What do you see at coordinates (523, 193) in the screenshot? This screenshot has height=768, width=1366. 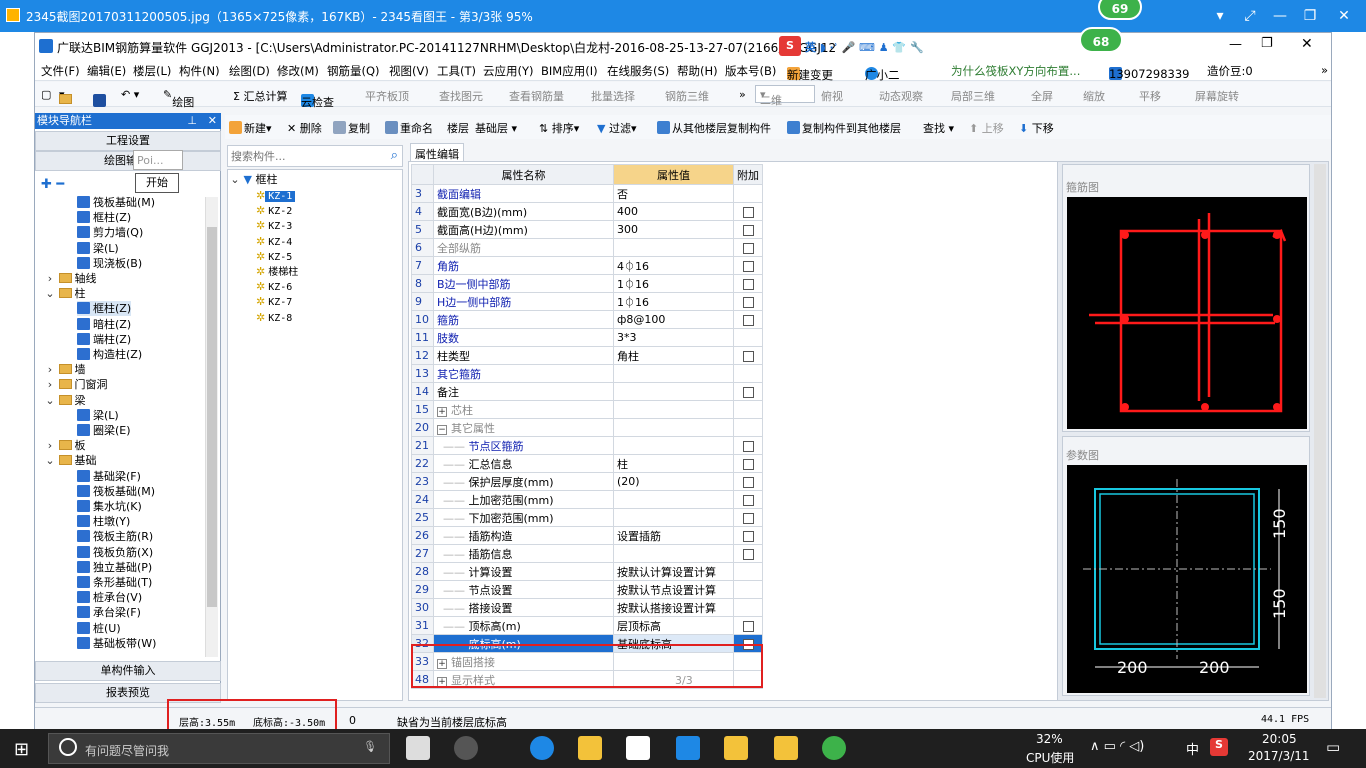 I see `property-name-cell: 截面编辑` at bounding box center [523, 193].